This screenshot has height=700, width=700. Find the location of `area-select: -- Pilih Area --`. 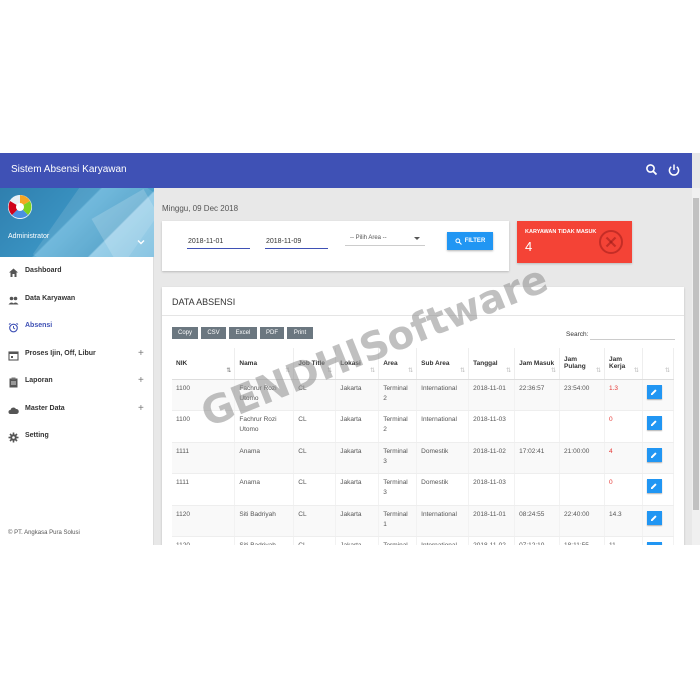

area-select: -- Pilih Area -- is located at coordinates (385, 238).